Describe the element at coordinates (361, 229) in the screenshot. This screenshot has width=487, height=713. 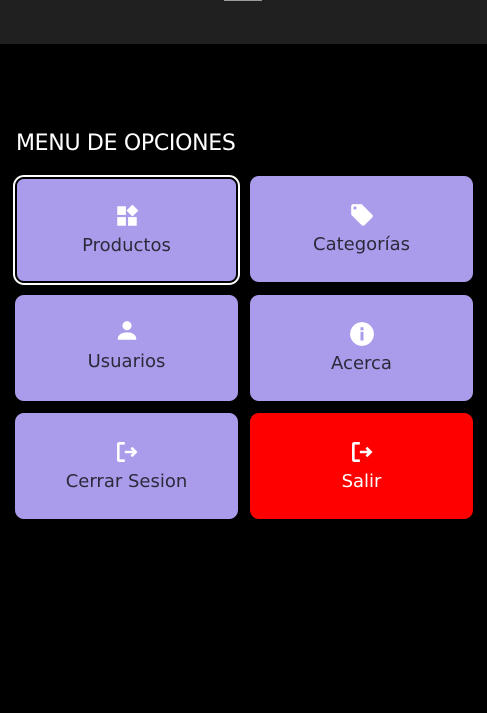
I see `categorias-button: Categorías` at that location.